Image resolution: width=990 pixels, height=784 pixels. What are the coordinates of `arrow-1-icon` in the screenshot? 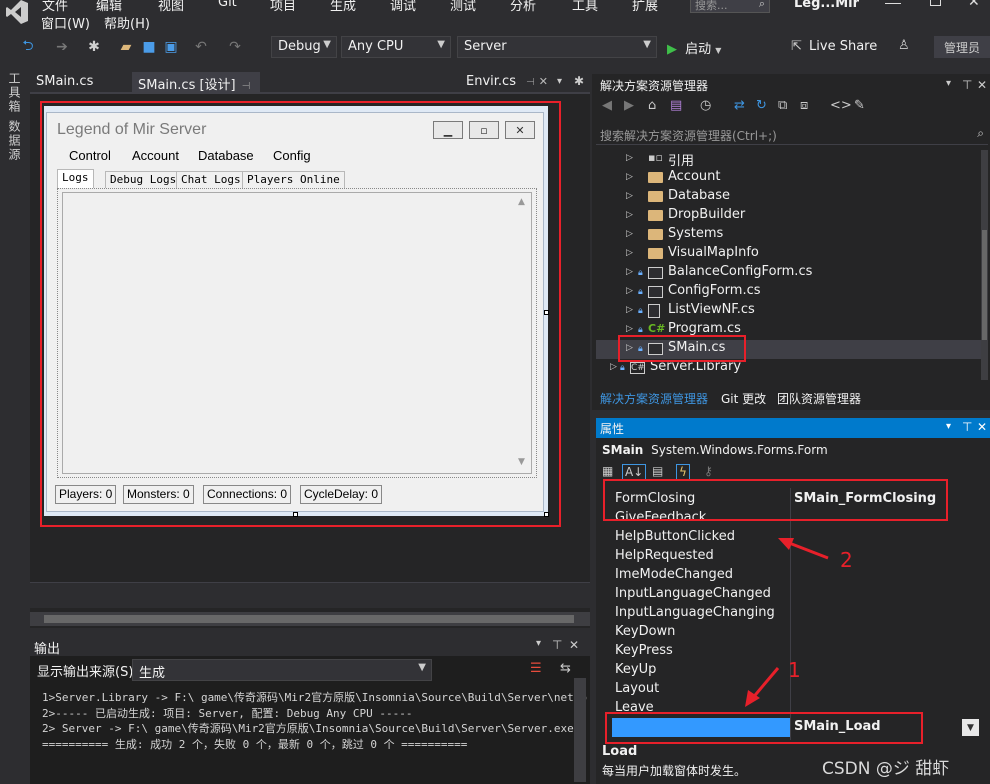 It's located at (762, 687).